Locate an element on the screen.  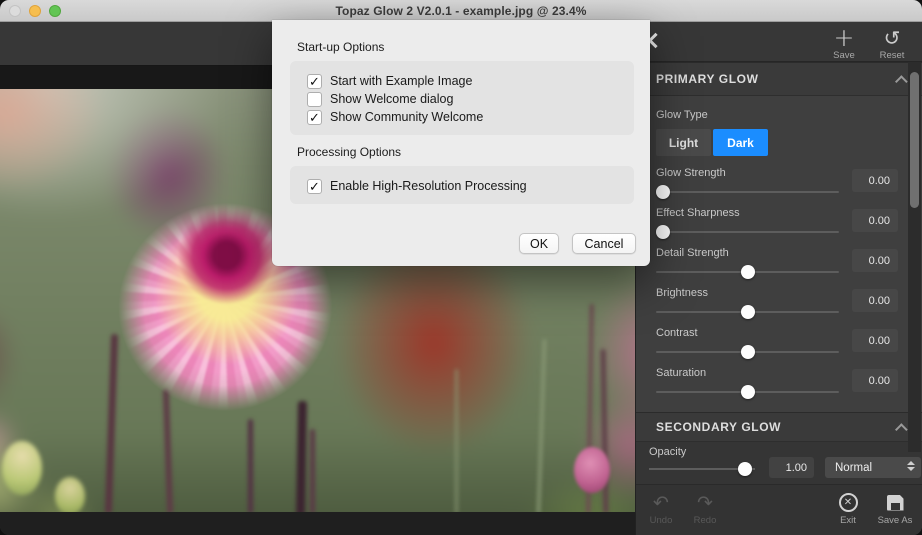
brightness-slider is located at coordinates (747, 312).